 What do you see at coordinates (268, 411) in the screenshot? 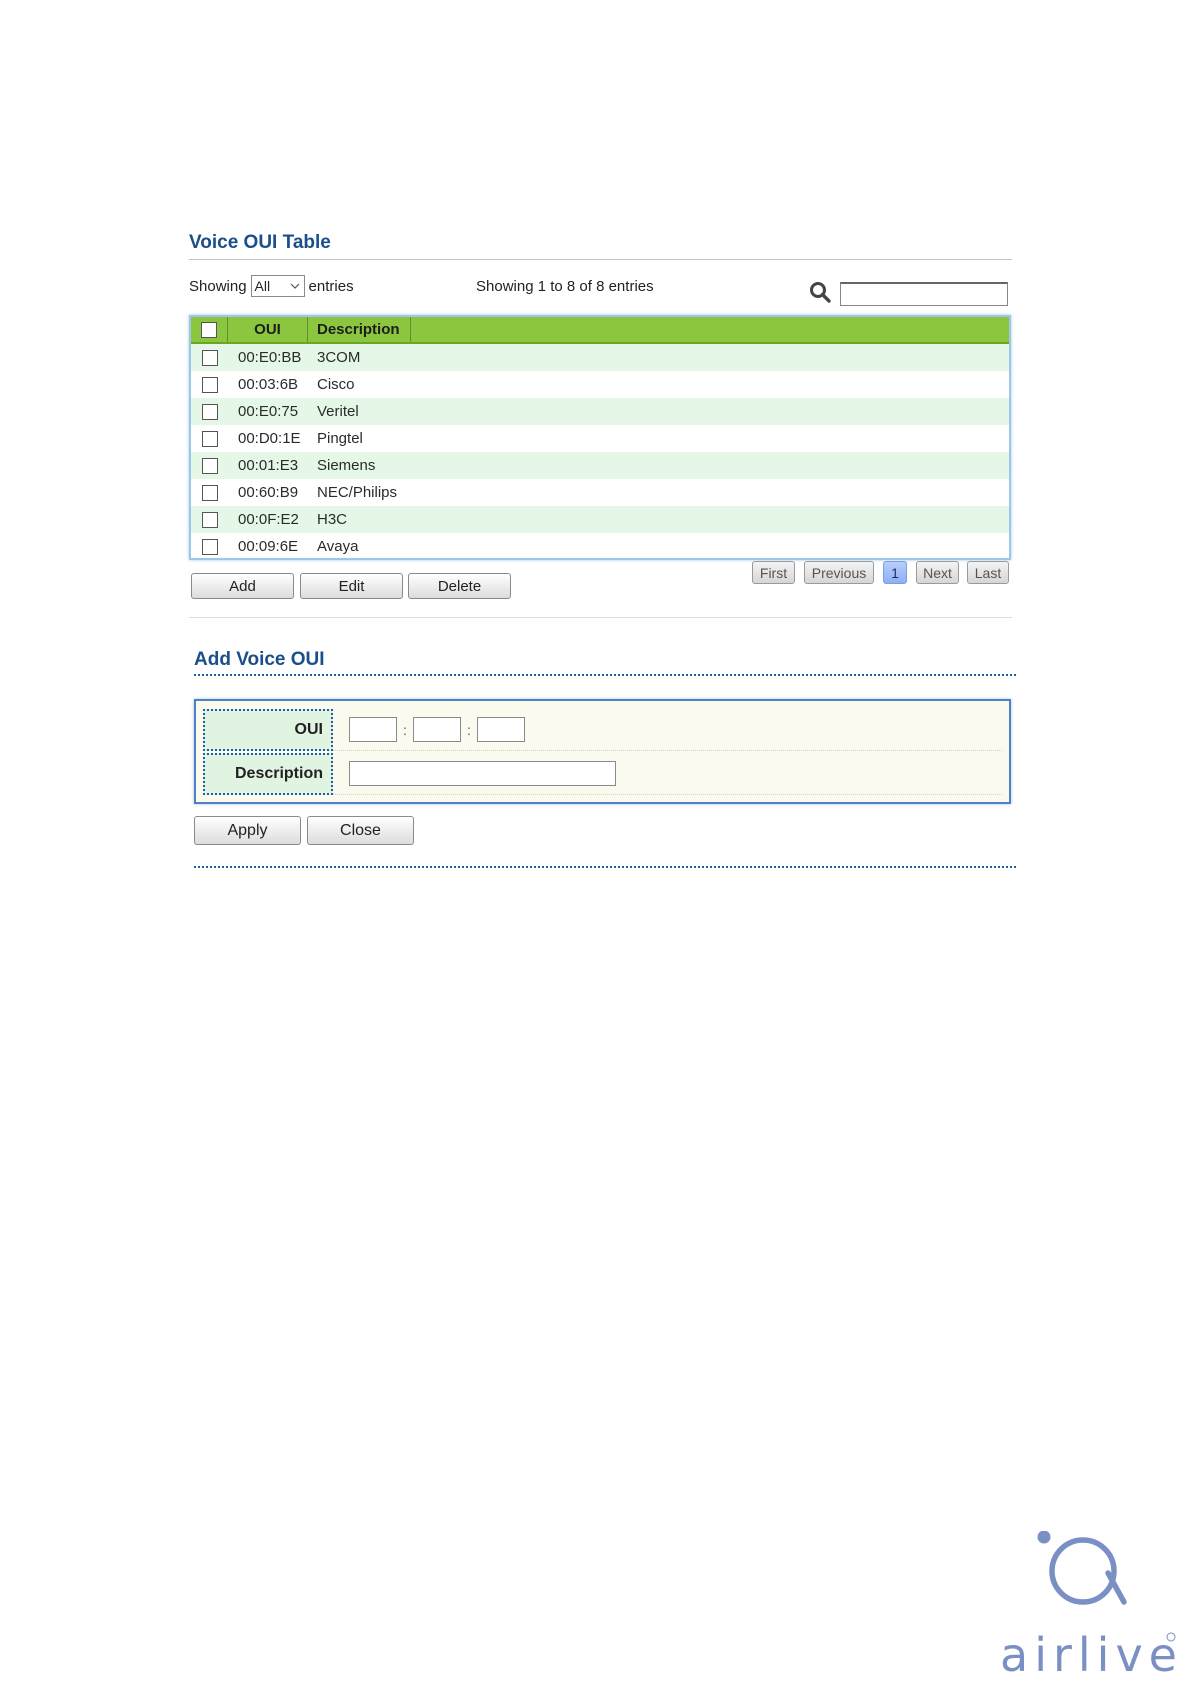
I see `oui-cell: 00:E0:75` at bounding box center [268, 411].